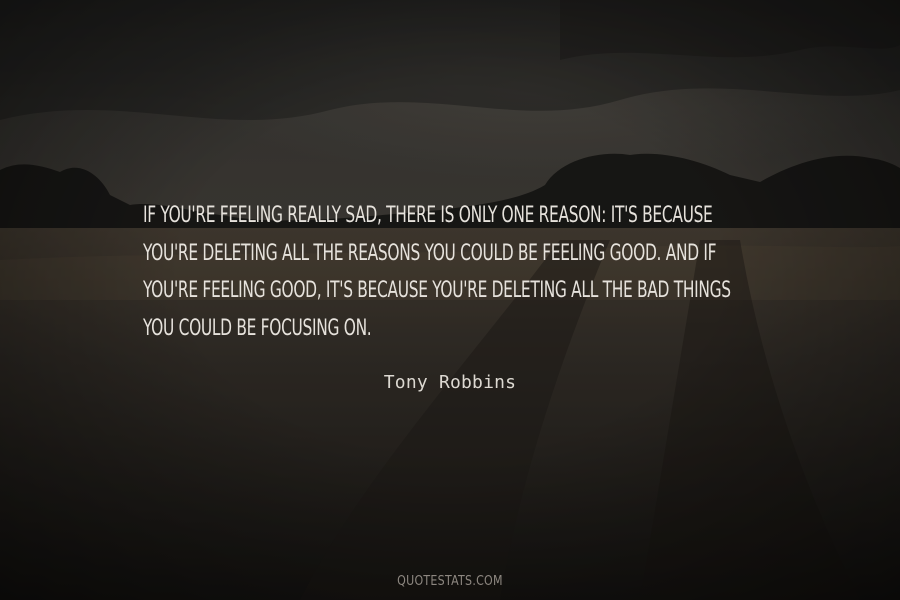  What do you see at coordinates (450, 581) in the screenshot?
I see `site-watermark: QUOTESTATS.COM` at bounding box center [450, 581].